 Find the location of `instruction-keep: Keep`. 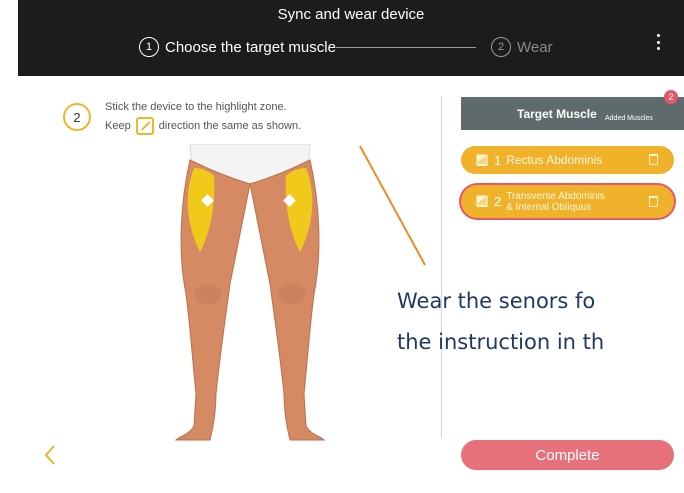

instruction-keep: Keep is located at coordinates (118, 126).